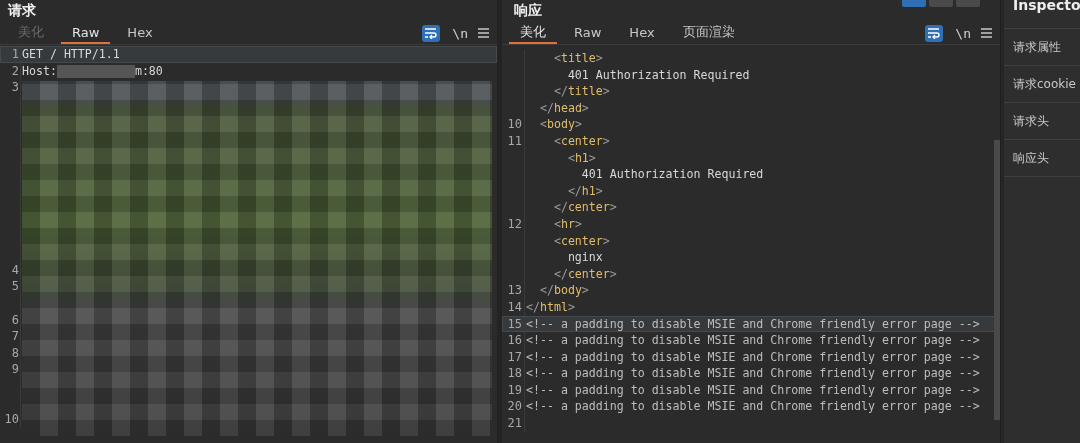 Image resolution: width=1080 pixels, height=443 pixels. Describe the element at coordinates (1042, 121) in the screenshot. I see `inspector-section: 请求头` at that location.